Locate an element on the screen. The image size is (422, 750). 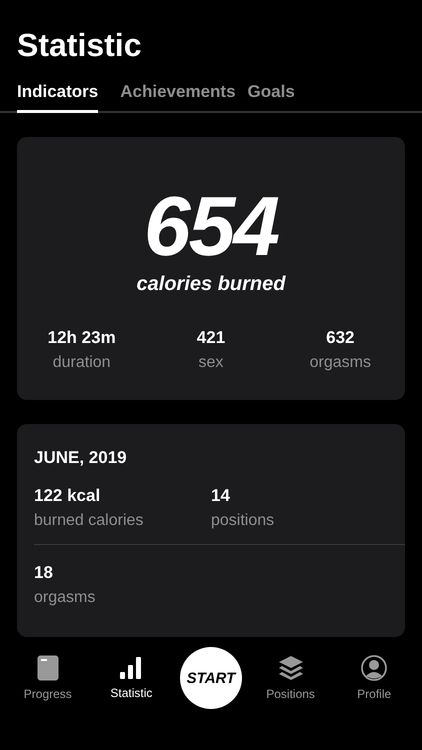
calories-caption: calories burned is located at coordinates (211, 284).